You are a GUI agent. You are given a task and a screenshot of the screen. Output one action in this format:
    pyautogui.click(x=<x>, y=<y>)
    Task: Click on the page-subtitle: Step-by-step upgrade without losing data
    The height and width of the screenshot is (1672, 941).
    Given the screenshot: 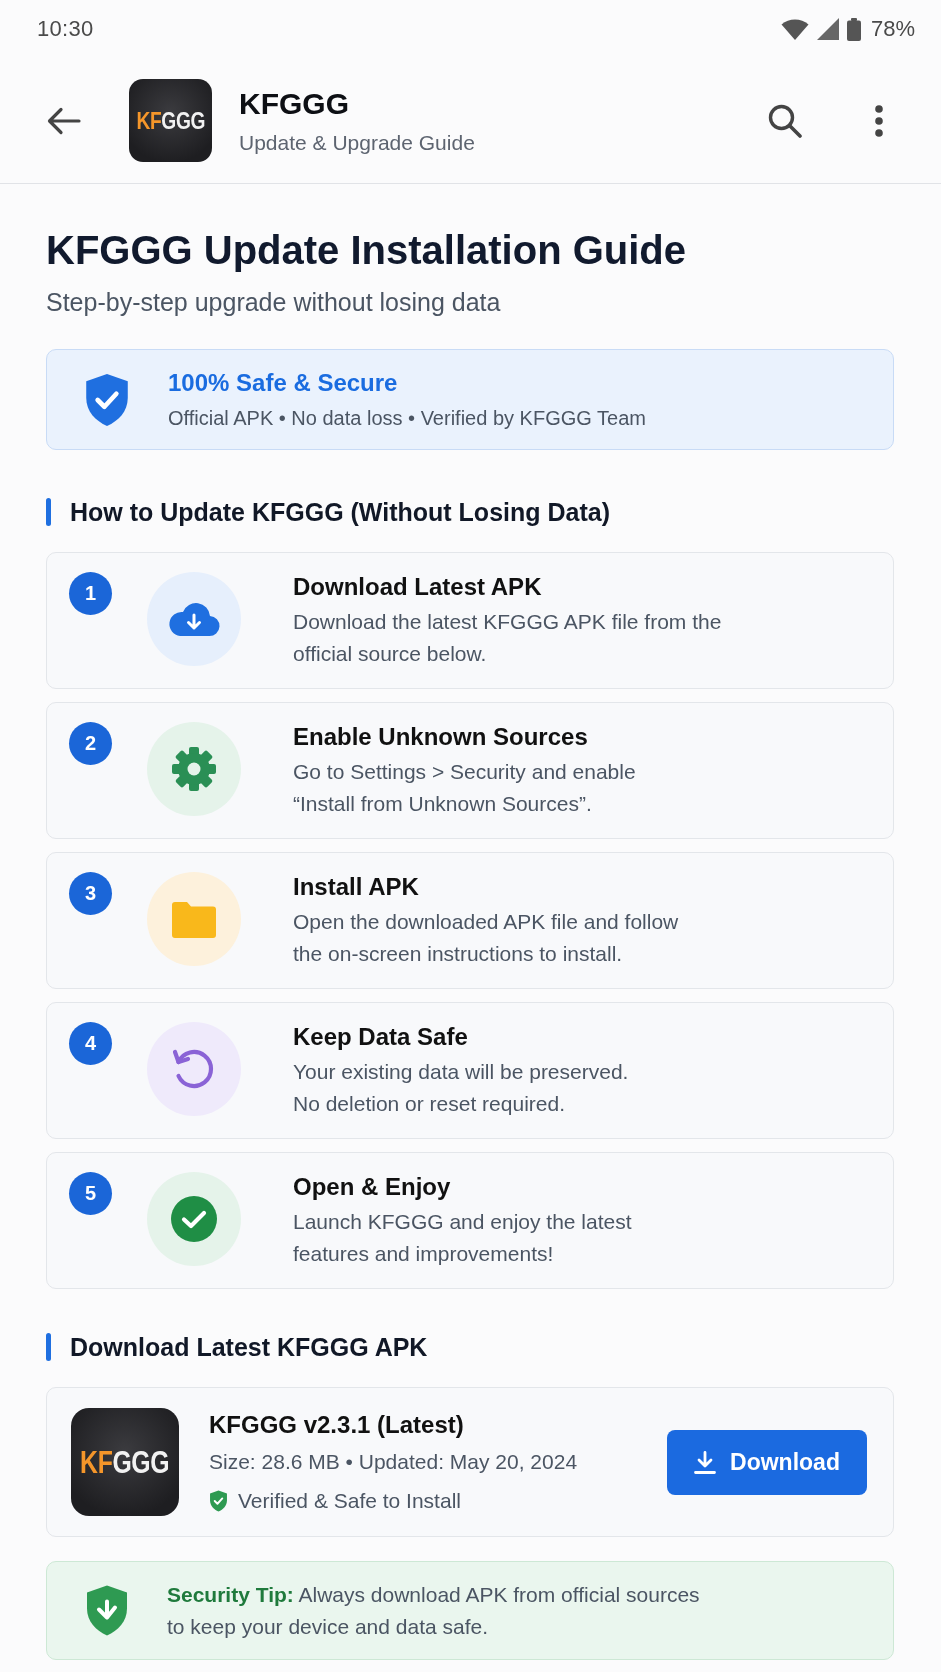 What is the action you would take?
    pyautogui.click(x=274, y=302)
    